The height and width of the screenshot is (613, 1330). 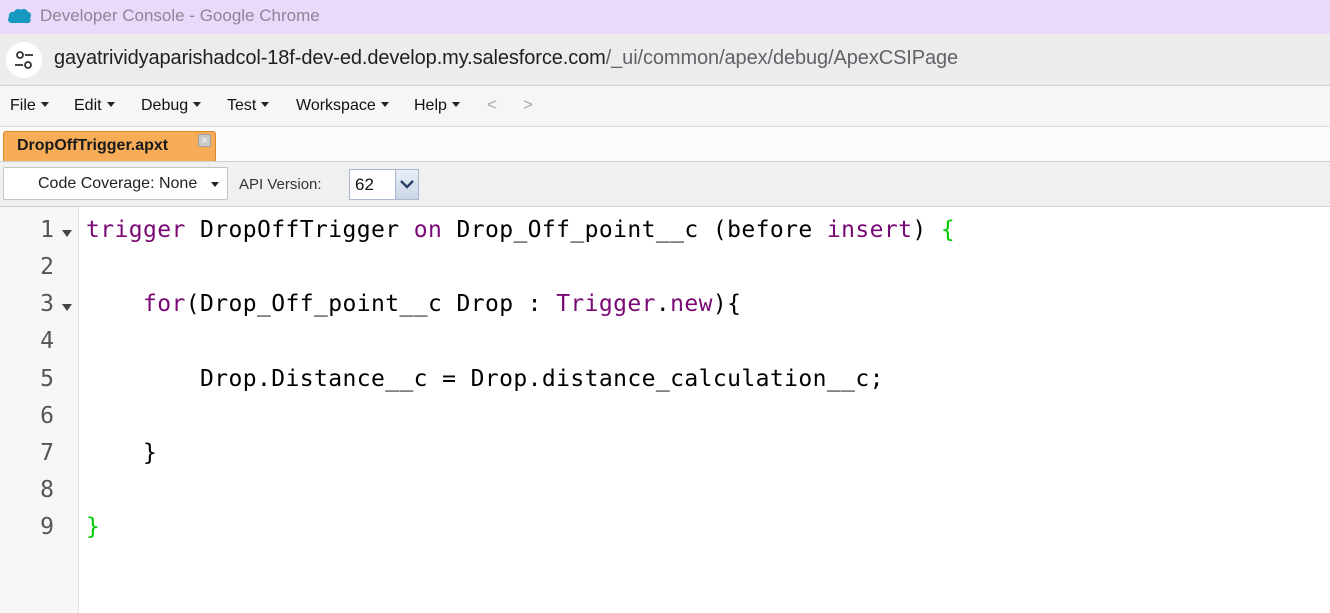 I want to click on menu-bar: File Edit Debug Test Workspace Help < >, so click(x=665, y=106).